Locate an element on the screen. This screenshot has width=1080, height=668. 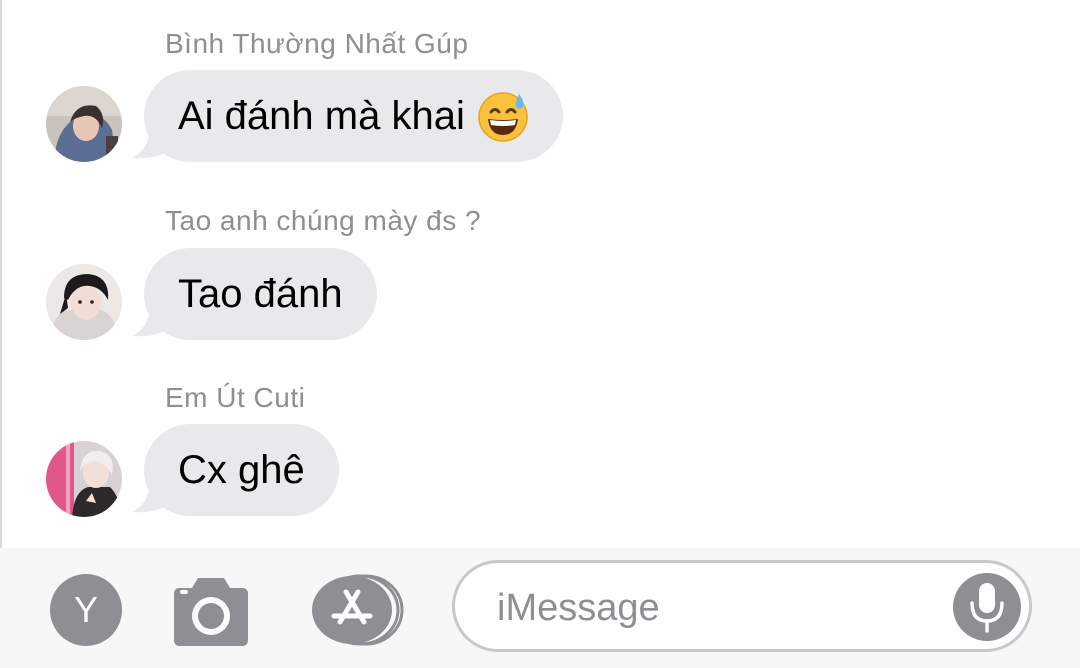
imessage-input: iMessage is located at coordinates (742, 606).